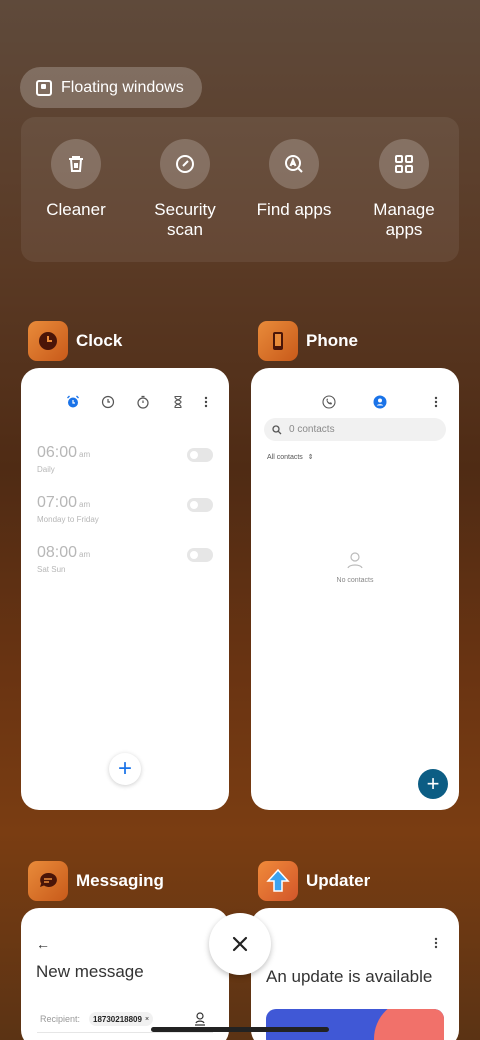 The width and height of the screenshot is (480, 1040). I want to click on messaging-app-header: Messaging, so click(96, 881).